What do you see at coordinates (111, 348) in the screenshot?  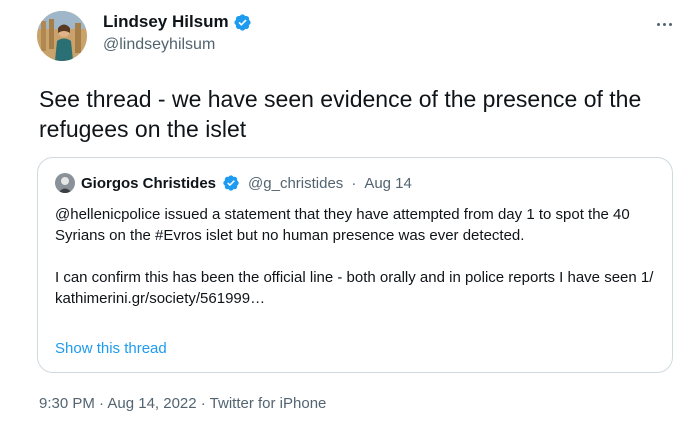 I see `show-thread-link: Show this thread` at bounding box center [111, 348].